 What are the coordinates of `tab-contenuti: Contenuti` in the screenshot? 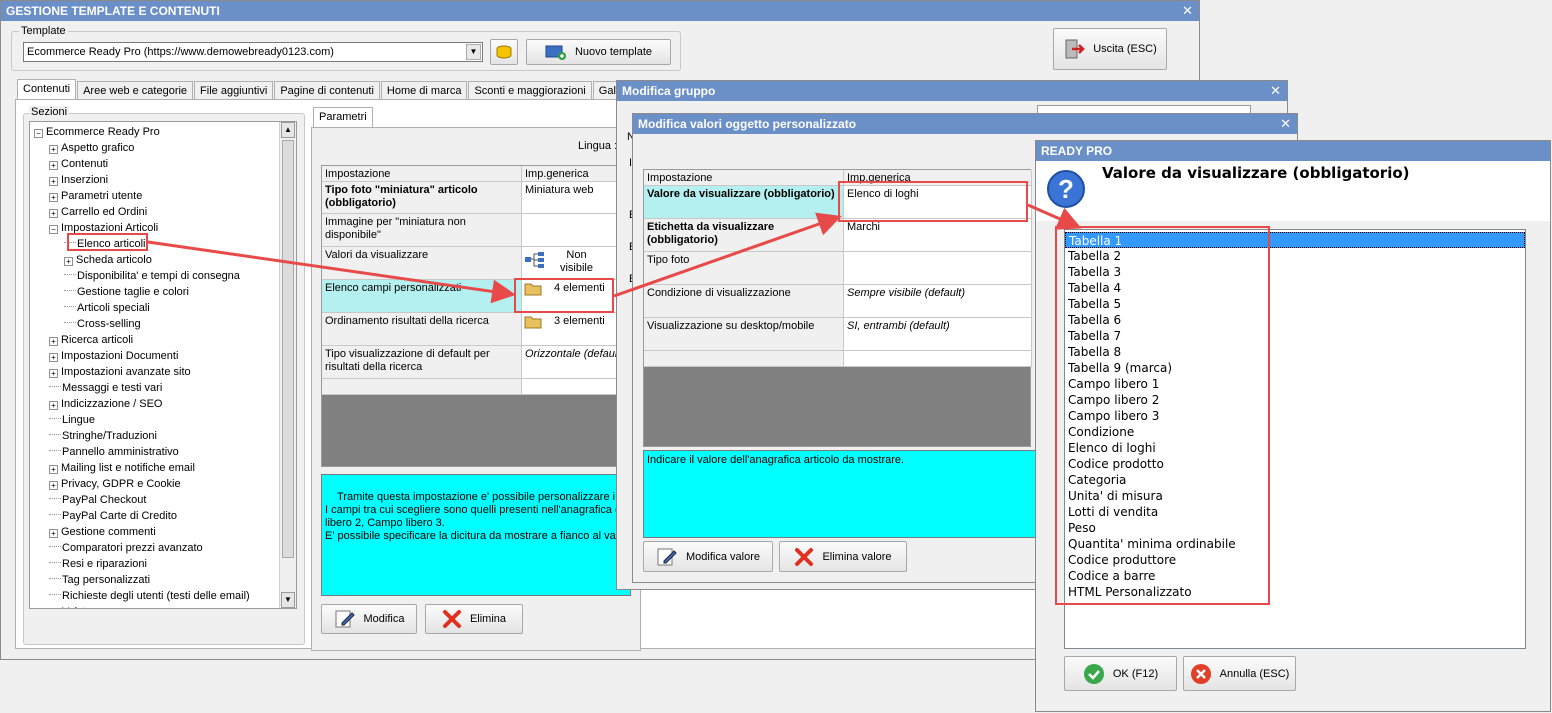 It's located at (47, 90).